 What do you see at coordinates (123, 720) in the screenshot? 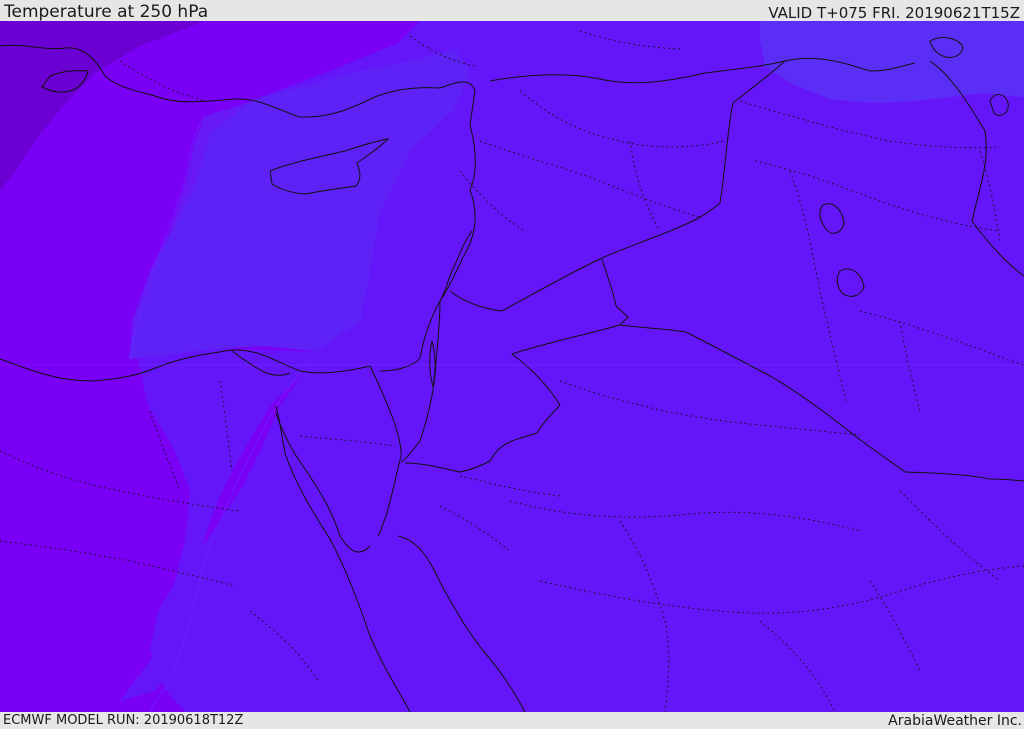
I see `model-run-label: ECMWF MODEL RUN: 20190618T12Z` at bounding box center [123, 720].